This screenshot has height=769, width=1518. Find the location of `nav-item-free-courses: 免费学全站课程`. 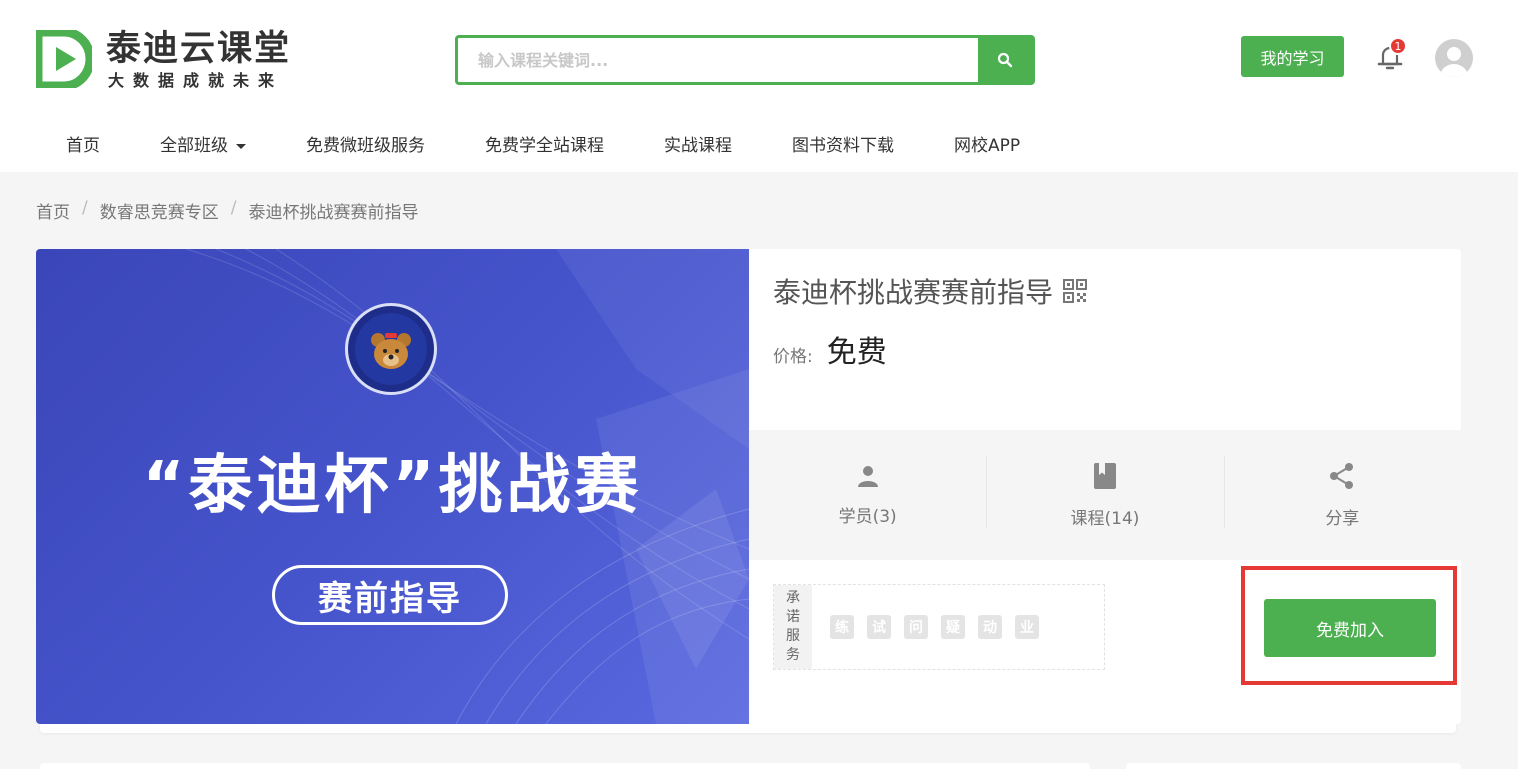

nav-item-free-courses: 免费学全站课程 is located at coordinates (544, 146).